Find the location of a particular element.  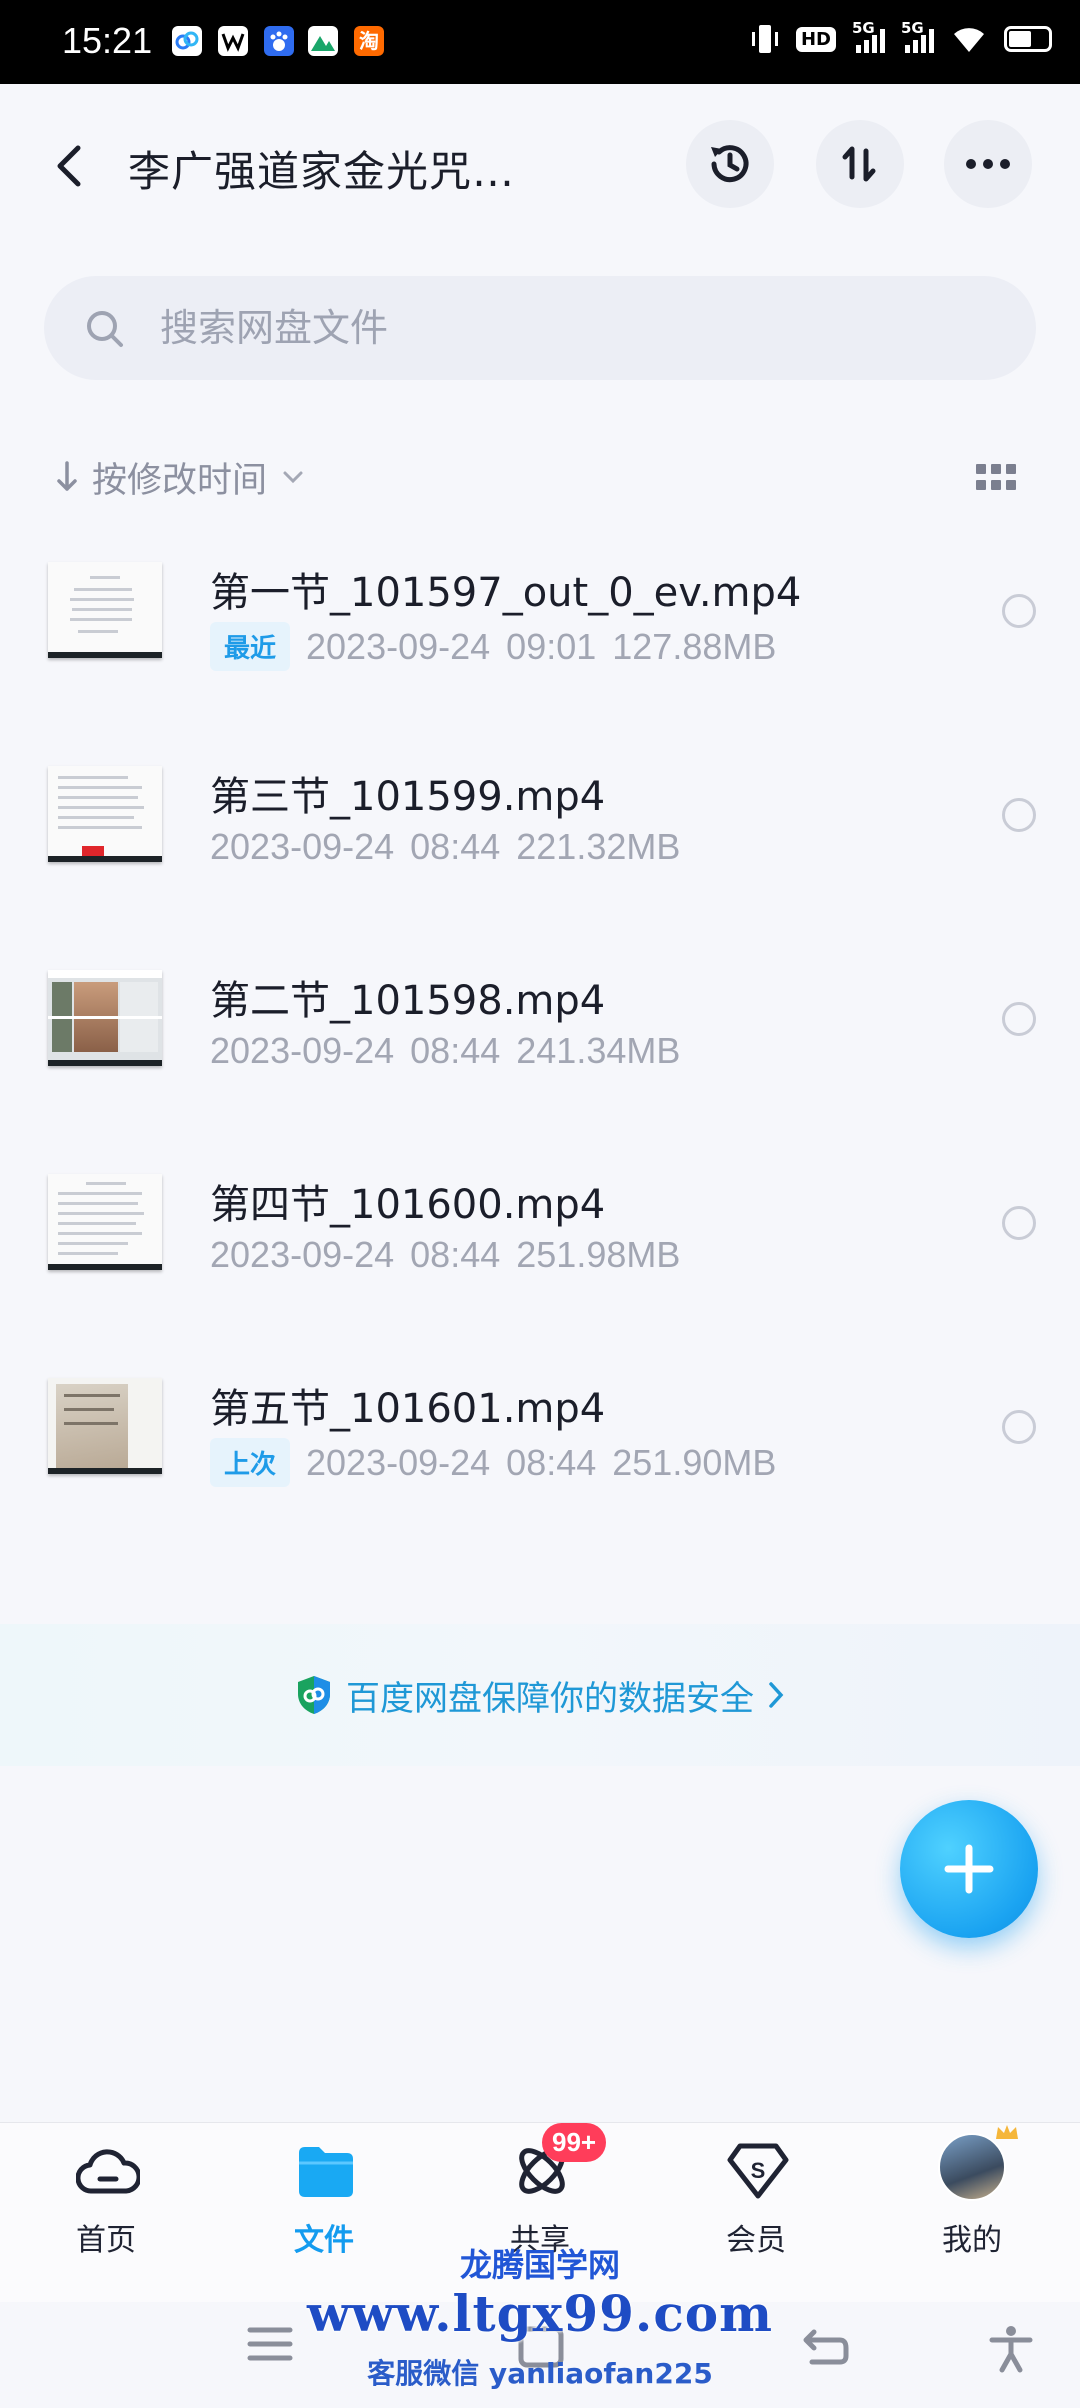

photos-icon is located at coordinates (323, 41).